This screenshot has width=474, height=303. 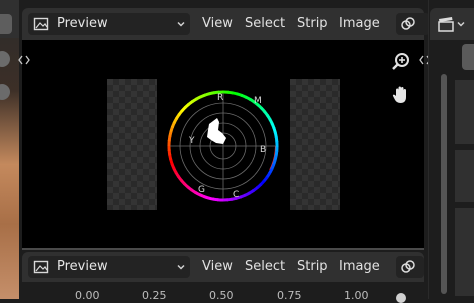 What do you see at coordinates (223, 249) in the screenshot?
I see `viewport-border-bottom` at bounding box center [223, 249].